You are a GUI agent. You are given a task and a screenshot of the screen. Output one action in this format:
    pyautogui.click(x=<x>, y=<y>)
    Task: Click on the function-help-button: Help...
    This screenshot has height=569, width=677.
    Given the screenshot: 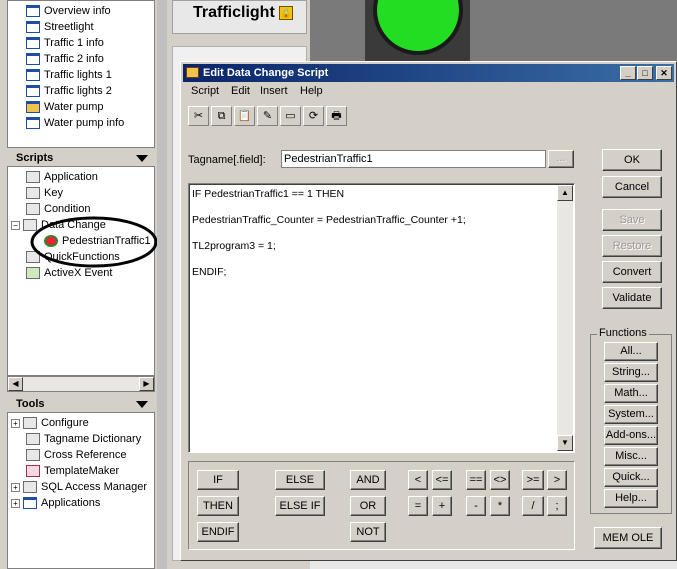 What is the action you would take?
    pyautogui.click(x=631, y=498)
    